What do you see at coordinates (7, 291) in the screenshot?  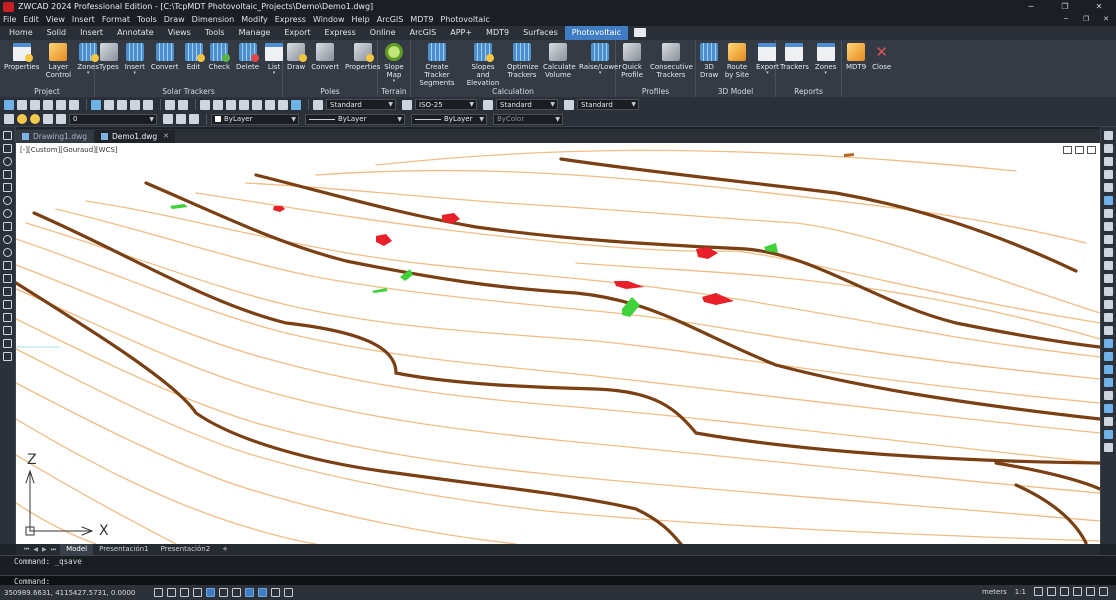 I see `point-tool-icon` at bounding box center [7, 291].